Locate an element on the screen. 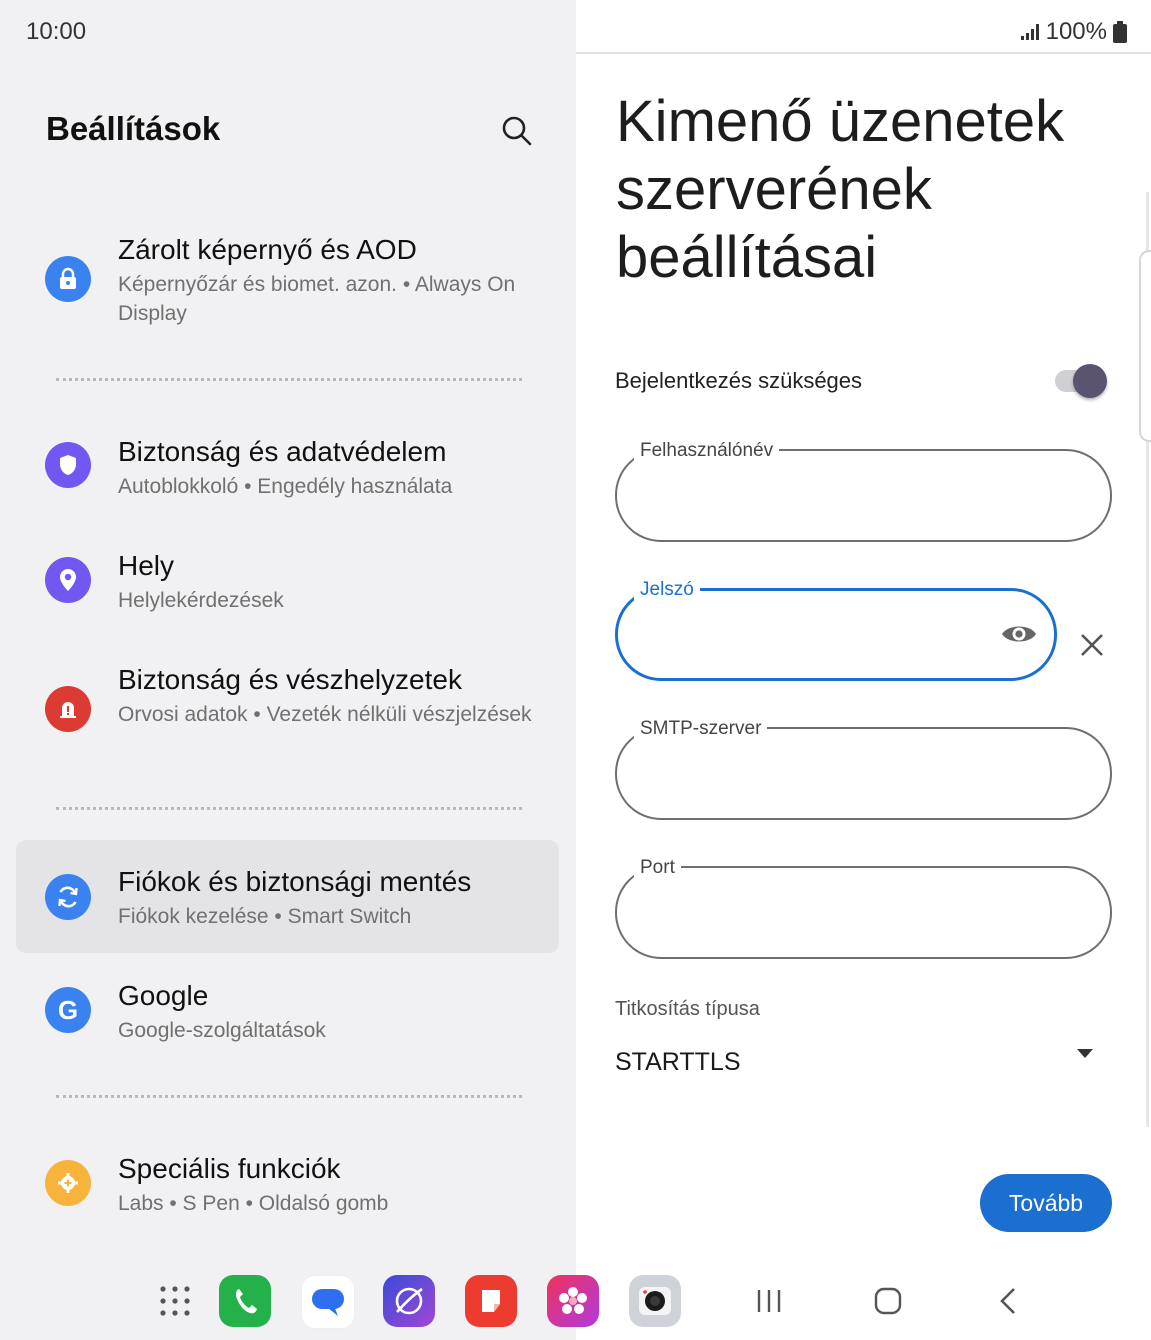 The image size is (1151, 1340). encryption-type-label: Titkosítás típusa is located at coordinates (687, 1009).